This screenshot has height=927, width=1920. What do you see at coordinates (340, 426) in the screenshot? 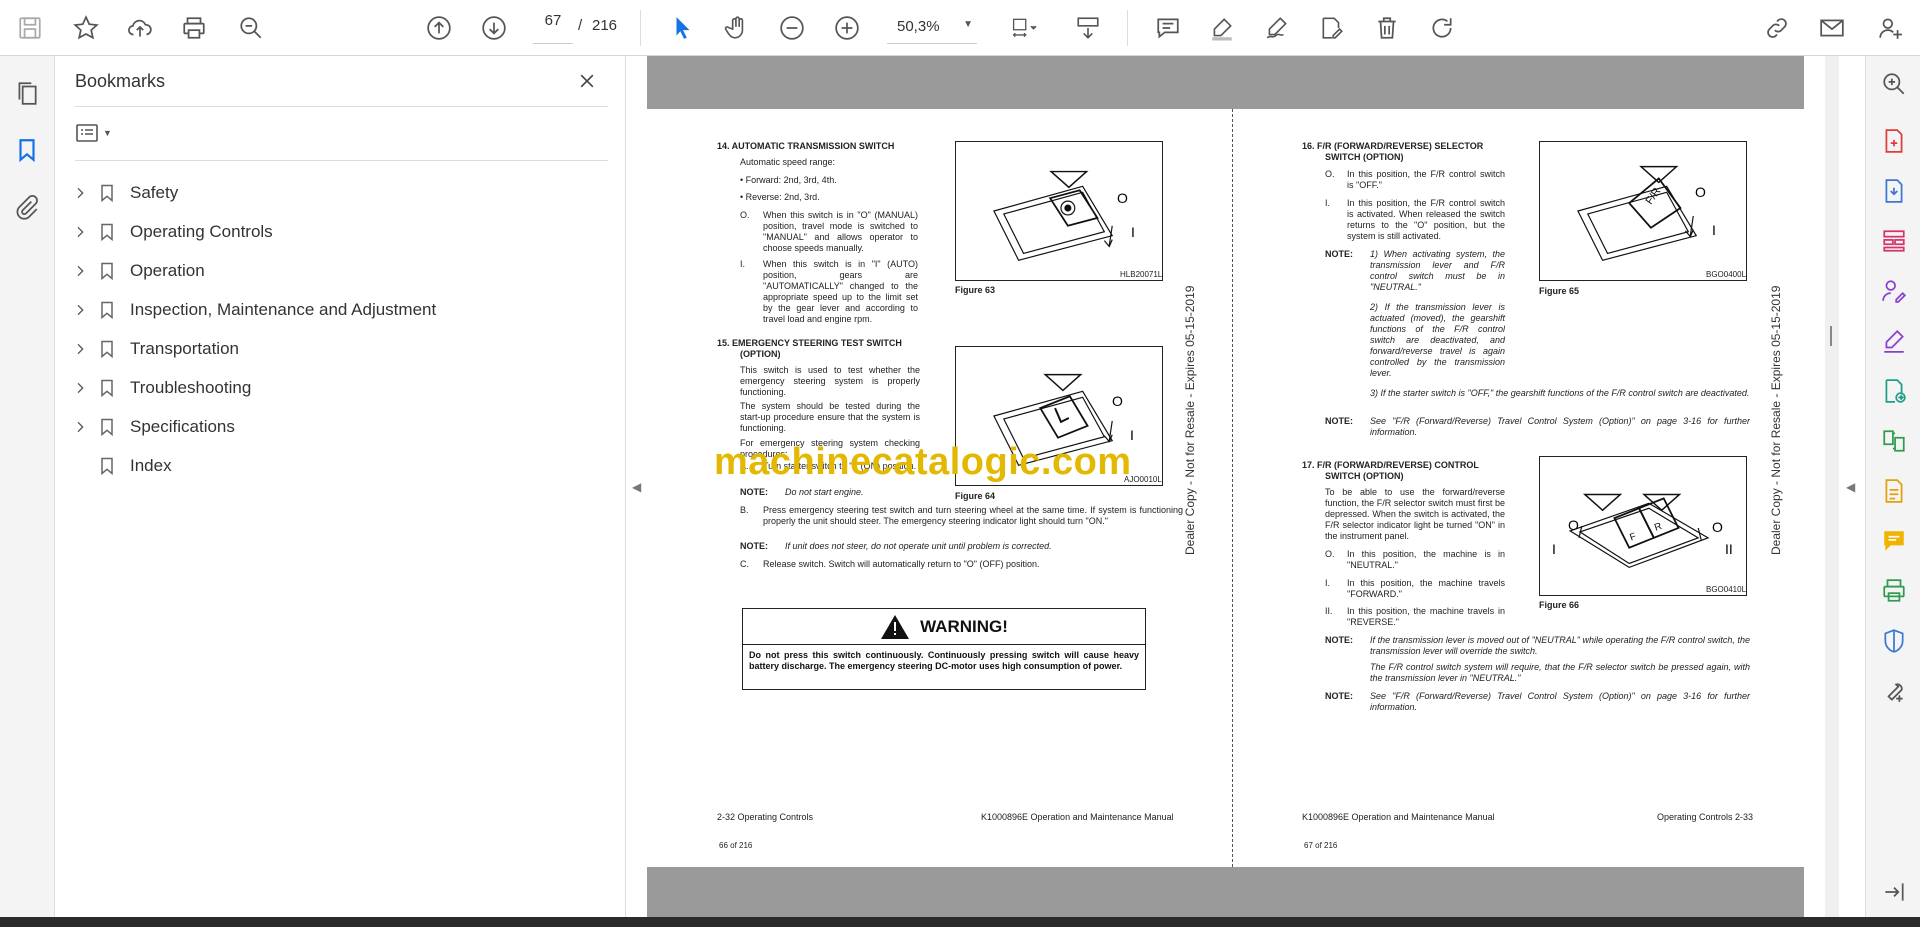
I see `bookmark-item-specifications: Specifications` at bounding box center [340, 426].